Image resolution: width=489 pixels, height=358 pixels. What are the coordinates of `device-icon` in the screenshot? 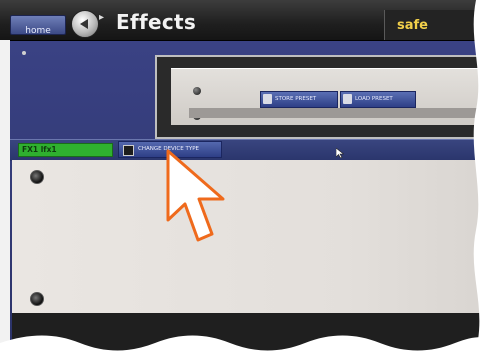 It's located at (128, 150).